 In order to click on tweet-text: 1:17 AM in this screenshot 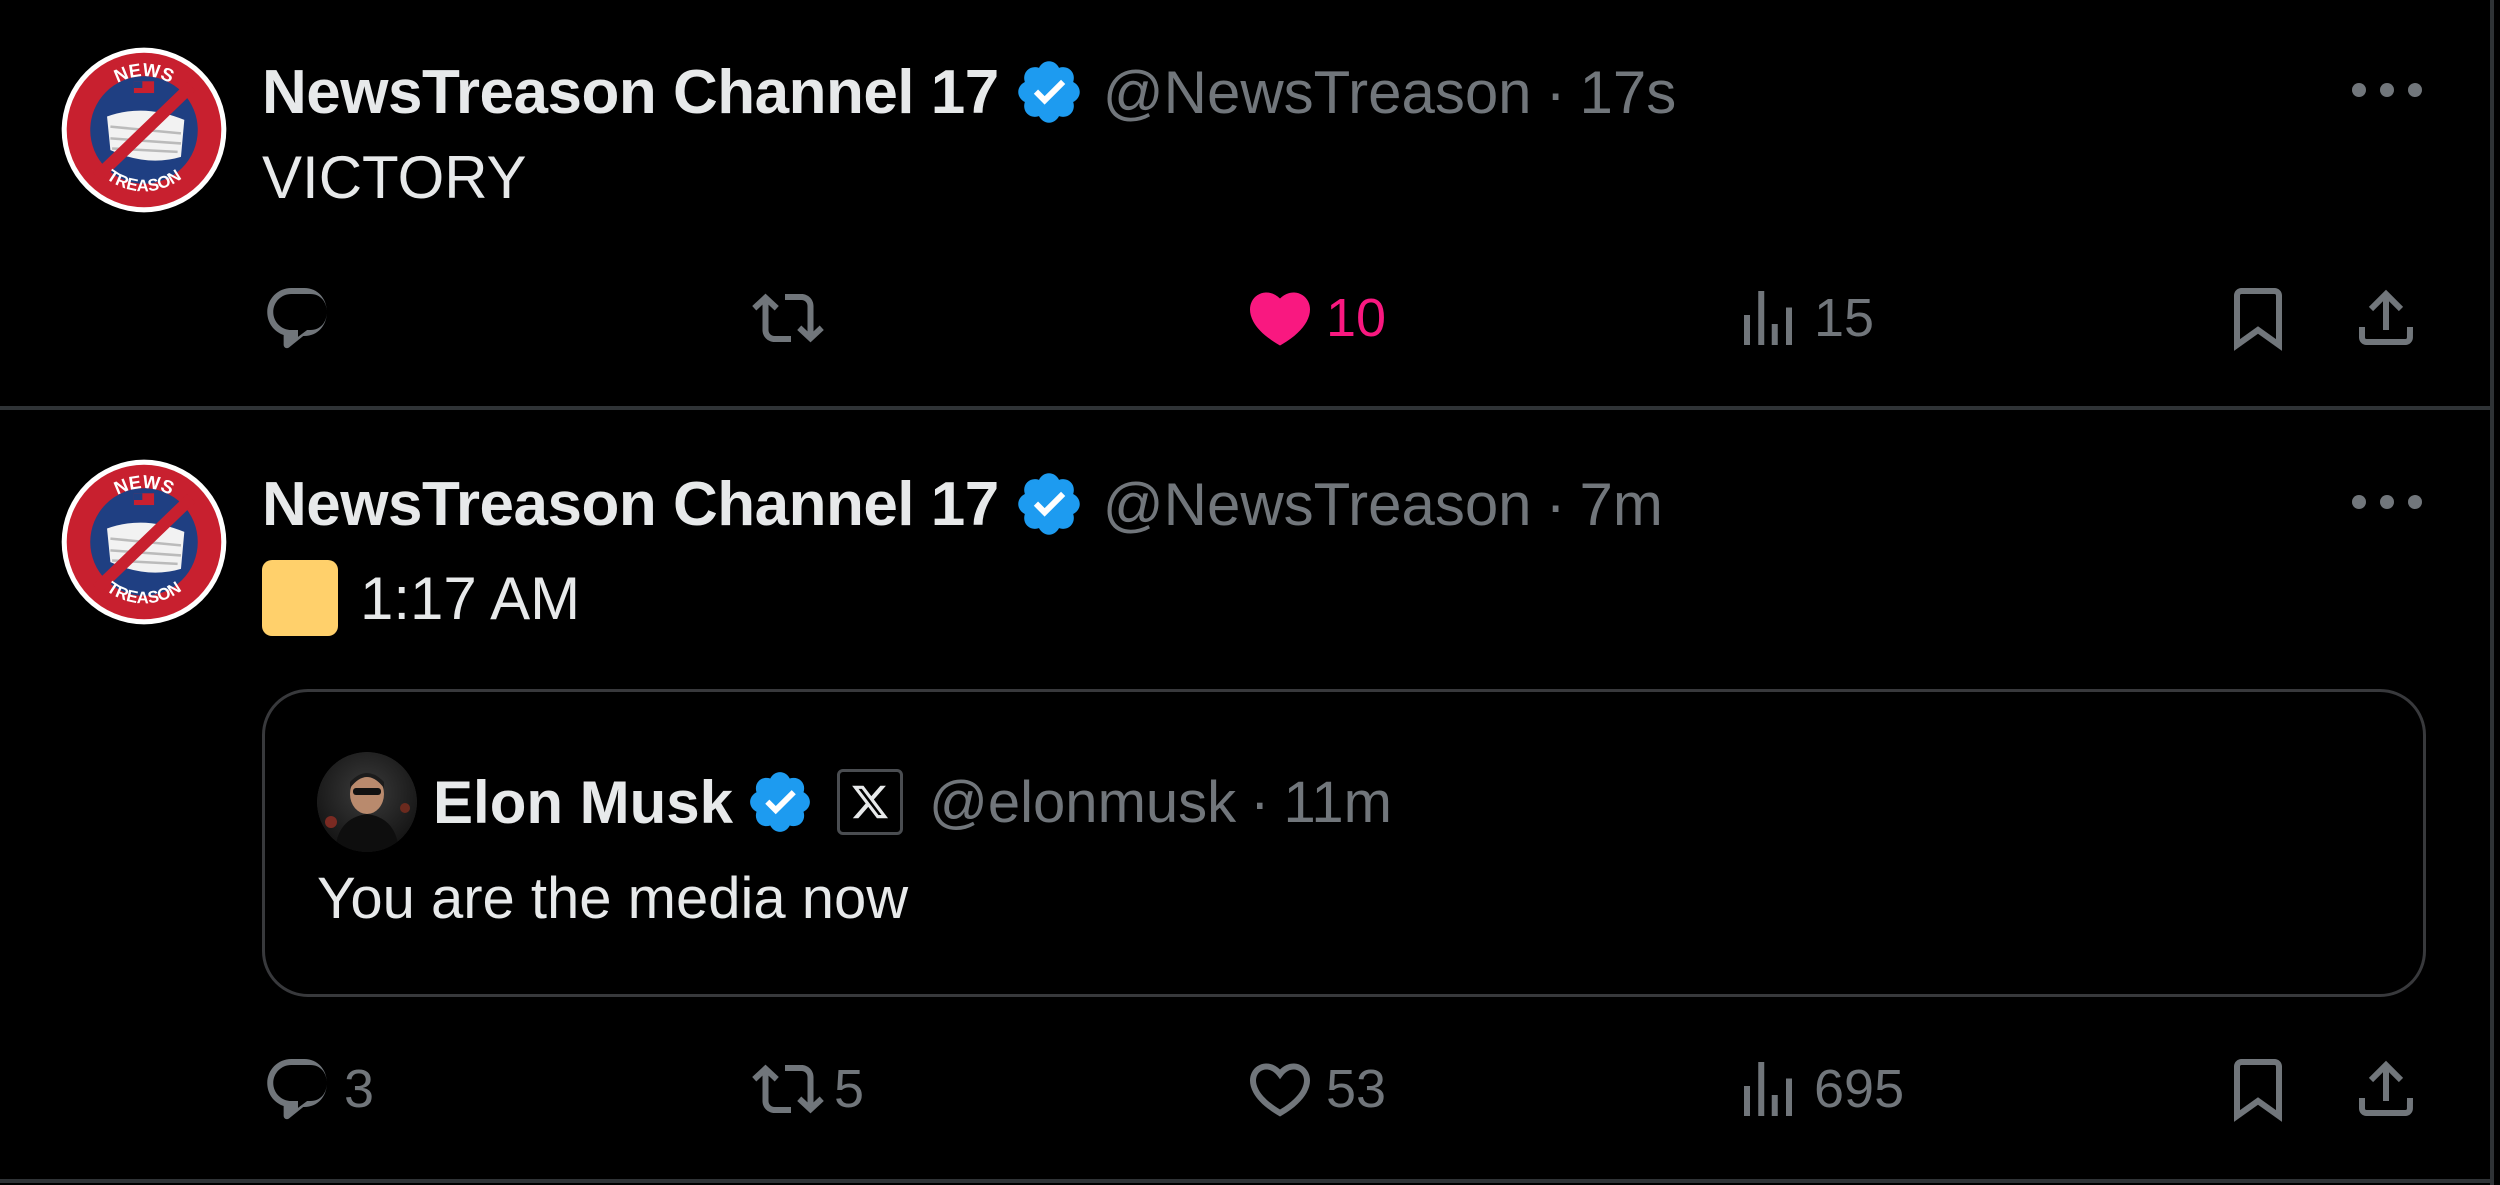, I will do `click(421, 598)`.